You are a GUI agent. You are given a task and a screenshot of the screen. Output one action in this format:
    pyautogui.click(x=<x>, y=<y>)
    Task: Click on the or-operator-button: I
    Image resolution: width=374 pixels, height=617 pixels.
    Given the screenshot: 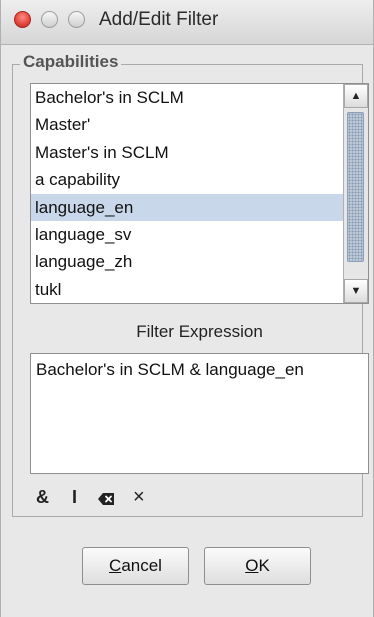 What is the action you would take?
    pyautogui.click(x=74, y=497)
    